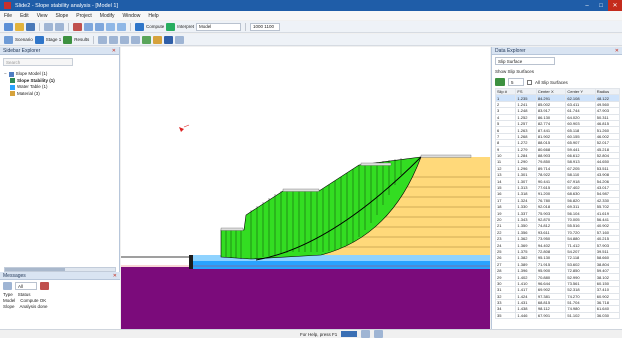 The image size is (622, 338). What do you see at coordinates (81, 39) in the screenshot?
I see `results-label: Results` at bounding box center [81, 39].